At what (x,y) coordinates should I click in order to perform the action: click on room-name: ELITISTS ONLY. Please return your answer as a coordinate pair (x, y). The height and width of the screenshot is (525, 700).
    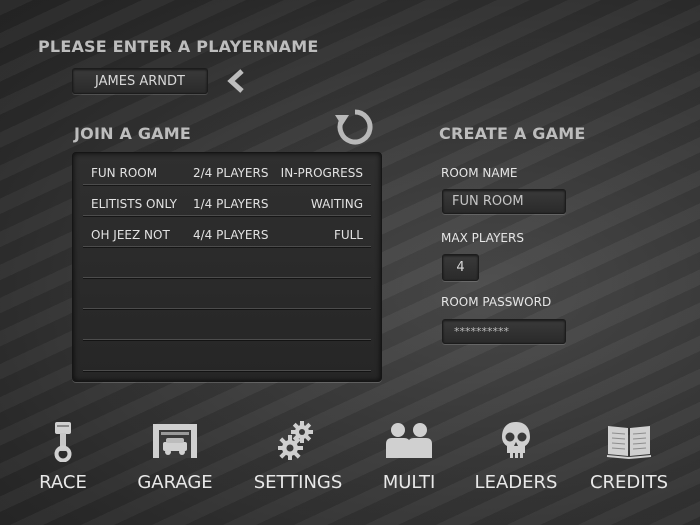
    Looking at the image, I should click on (134, 204).